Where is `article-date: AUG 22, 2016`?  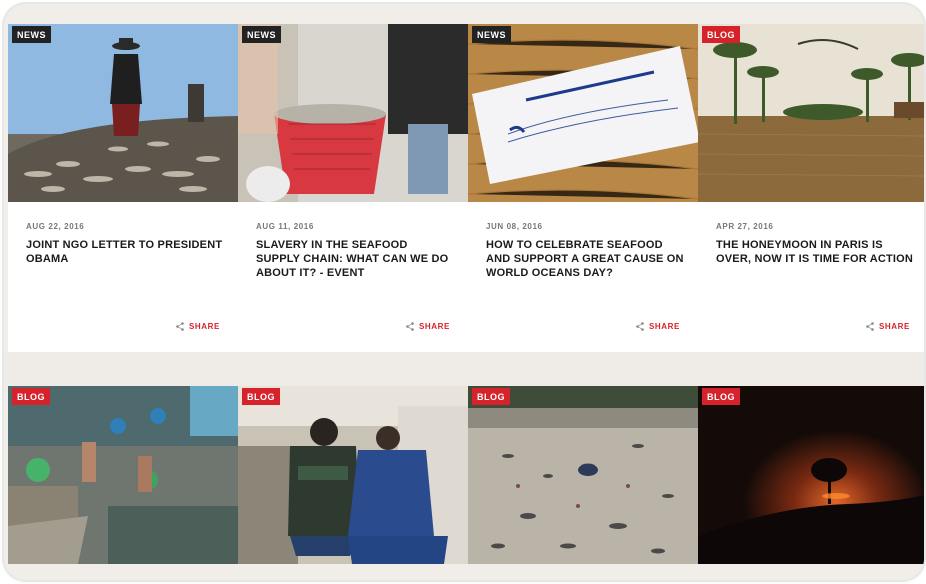
article-date: AUG 22, 2016 is located at coordinates (55, 226).